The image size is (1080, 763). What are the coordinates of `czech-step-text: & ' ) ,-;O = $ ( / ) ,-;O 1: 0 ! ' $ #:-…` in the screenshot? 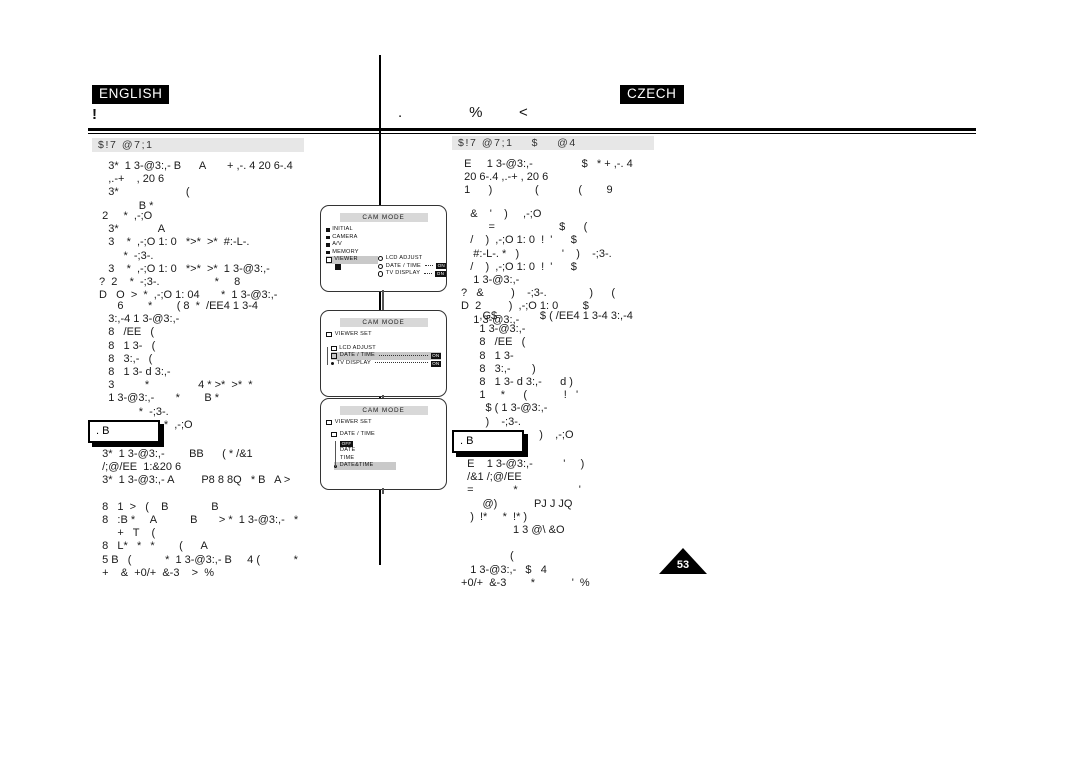 It's located at (538, 267).